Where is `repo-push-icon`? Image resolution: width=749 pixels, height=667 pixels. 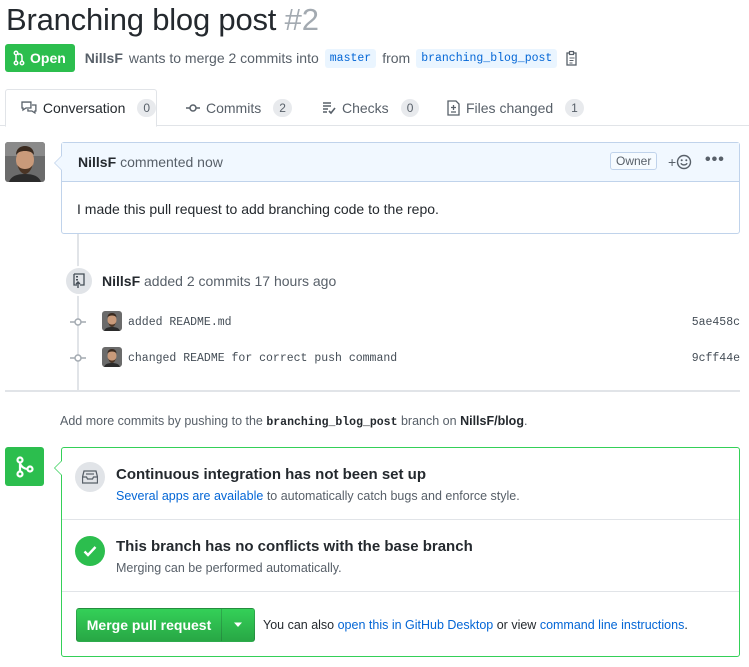
repo-push-icon is located at coordinates (79, 281).